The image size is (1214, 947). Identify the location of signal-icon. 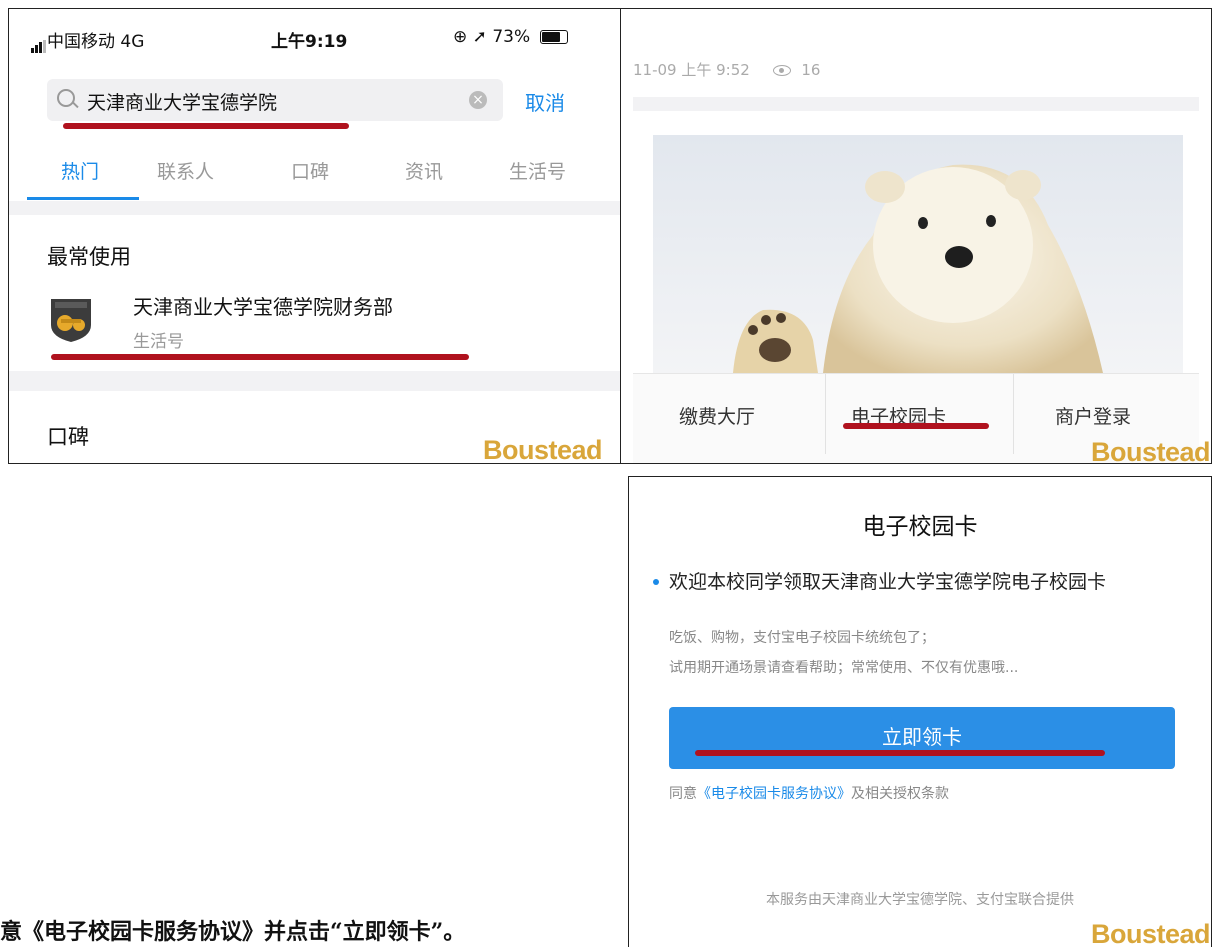
(39, 43).